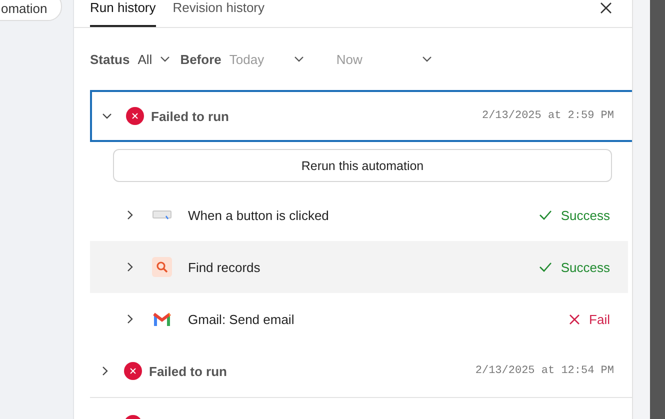 This screenshot has height=419, width=665. What do you see at coordinates (123, 13) in the screenshot?
I see `tab: Run history` at bounding box center [123, 13].